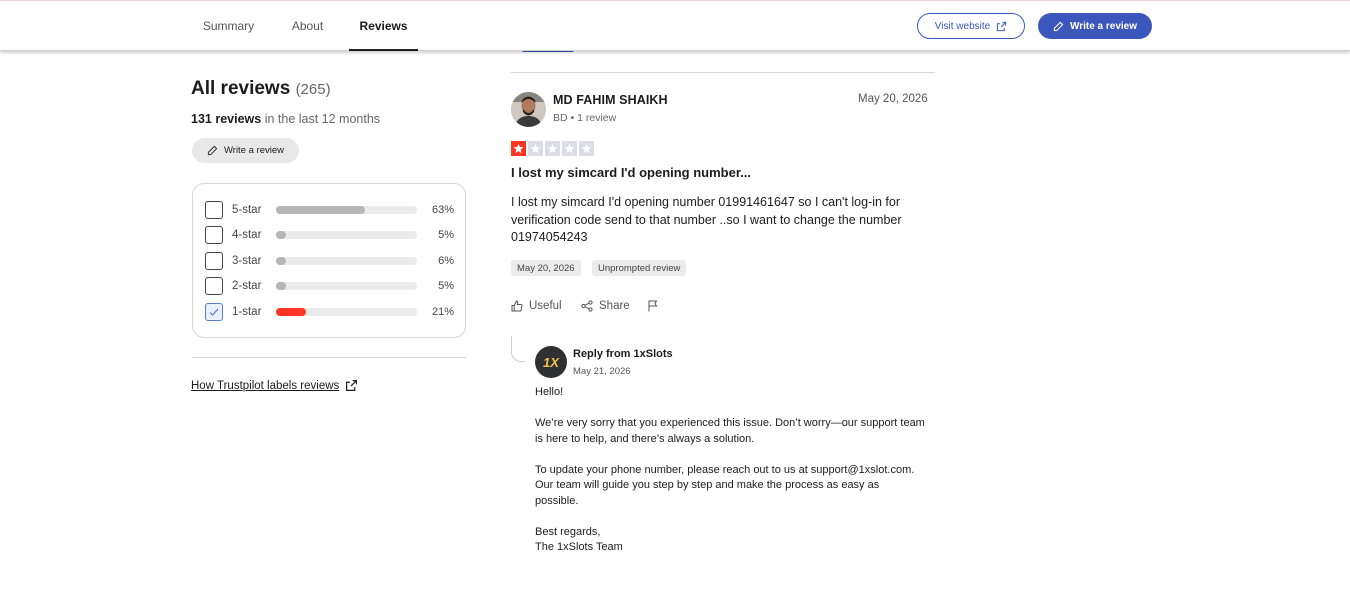 Image resolution: width=1350 pixels, height=593 pixels. What do you see at coordinates (247, 261) in the screenshot?
I see `rating-label: 3-star` at bounding box center [247, 261].